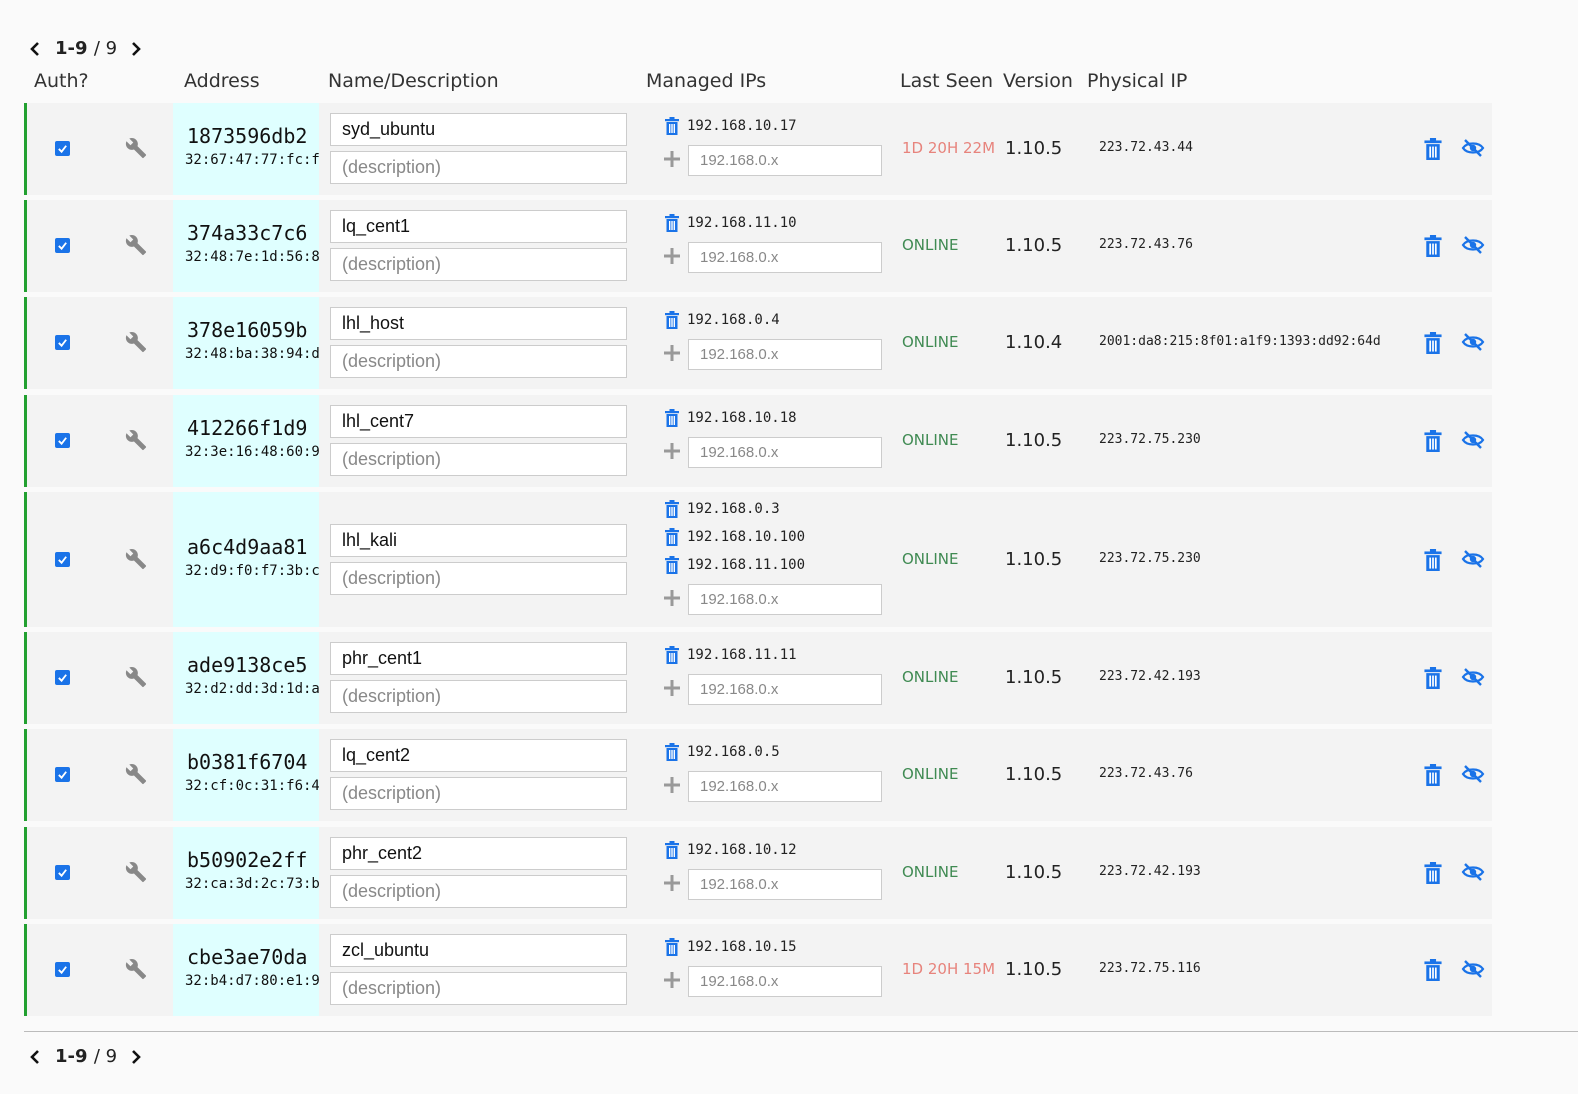 Image resolution: width=1578 pixels, height=1094 pixels. Describe the element at coordinates (478, 853) in the screenshot. I see `name-input: phr_cent2` at that location.